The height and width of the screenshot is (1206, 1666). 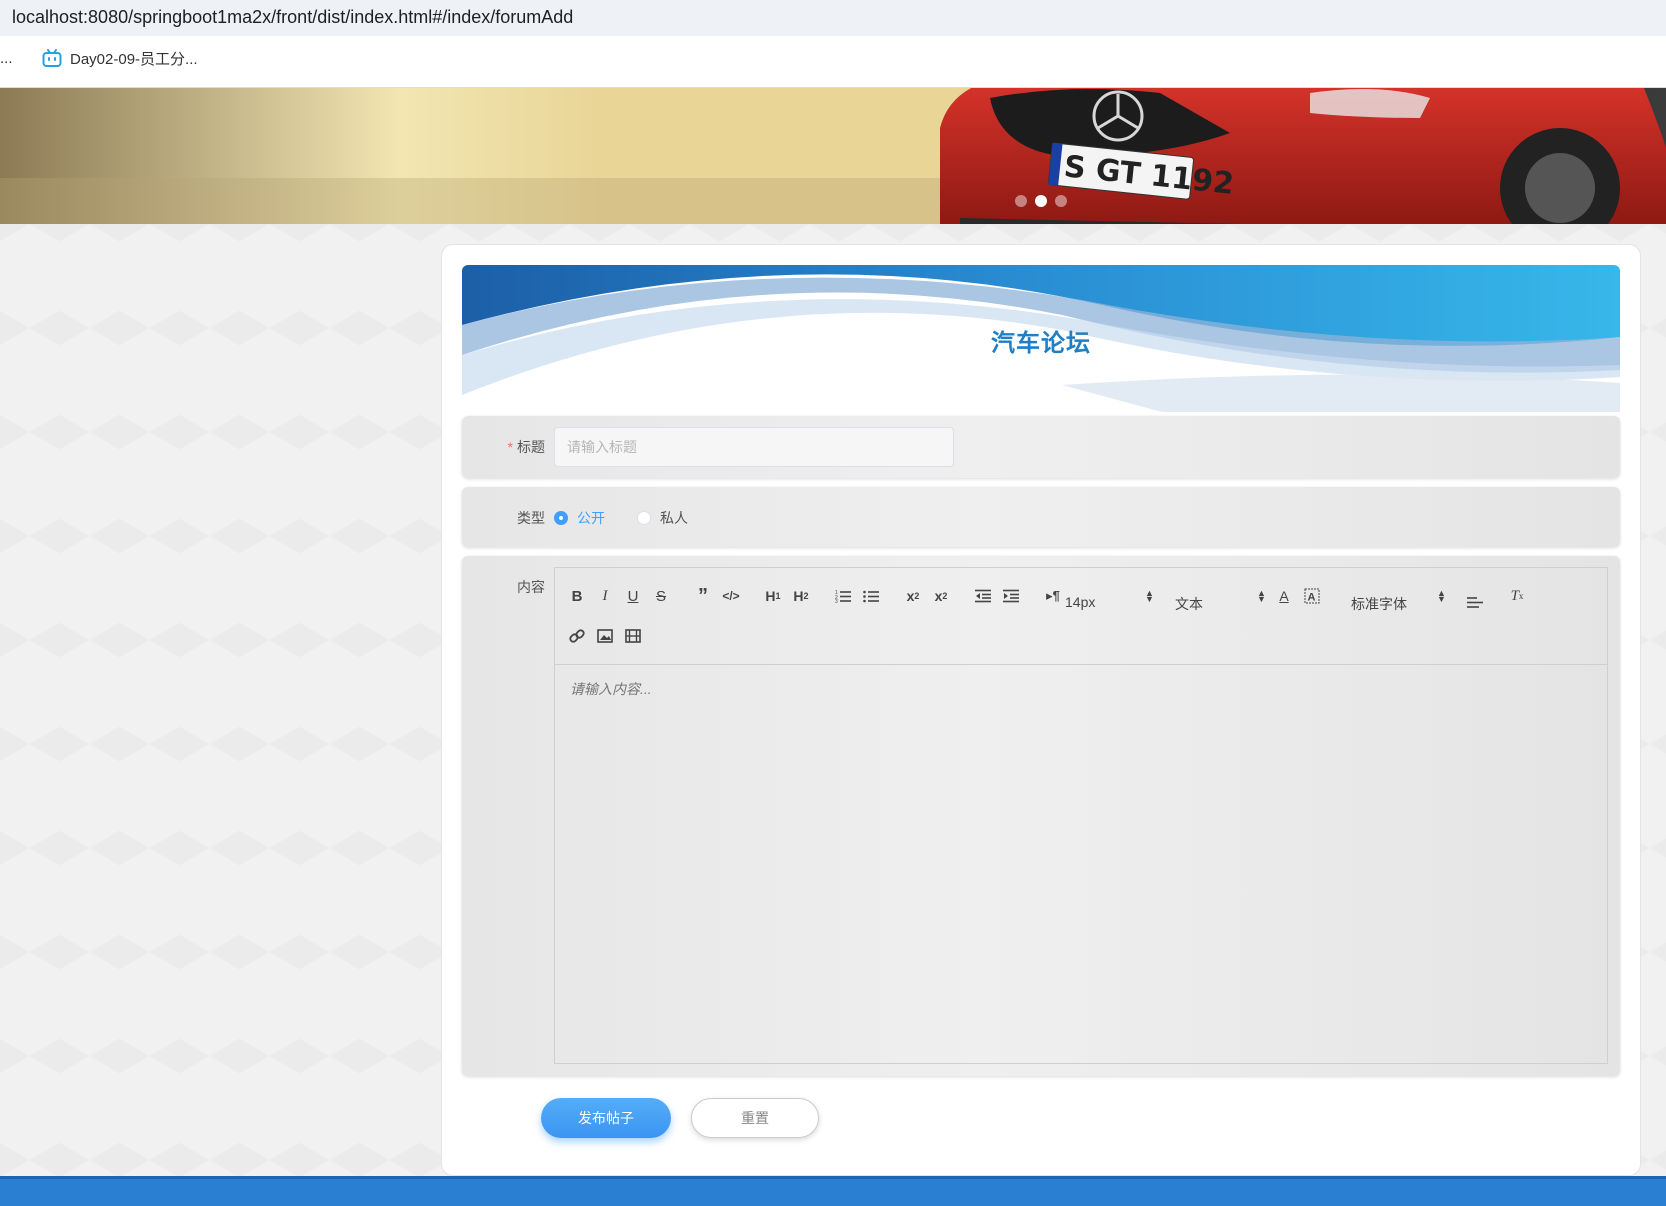 I want to click on radio-public: 公开, so click(x=579, y=518).